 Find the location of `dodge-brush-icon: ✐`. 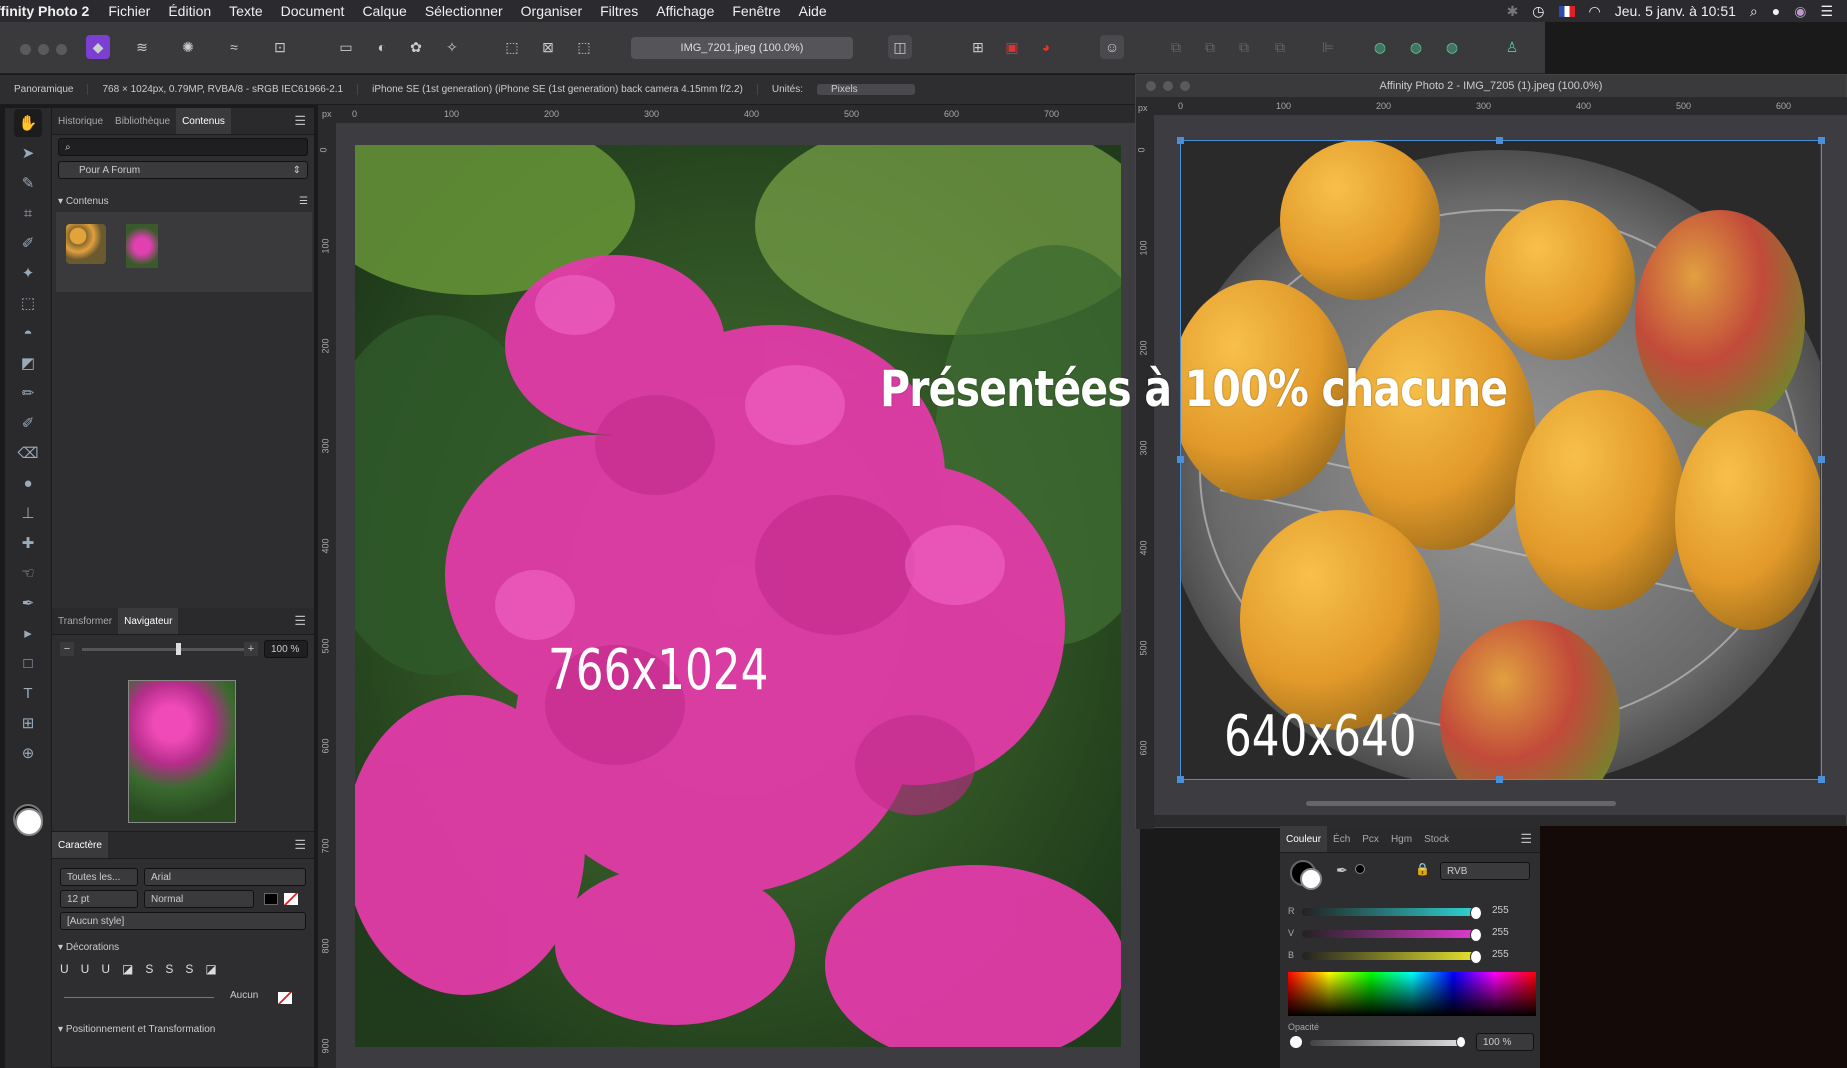

dodge-brush-icon: ✐ is located at coordinates (28, 423).